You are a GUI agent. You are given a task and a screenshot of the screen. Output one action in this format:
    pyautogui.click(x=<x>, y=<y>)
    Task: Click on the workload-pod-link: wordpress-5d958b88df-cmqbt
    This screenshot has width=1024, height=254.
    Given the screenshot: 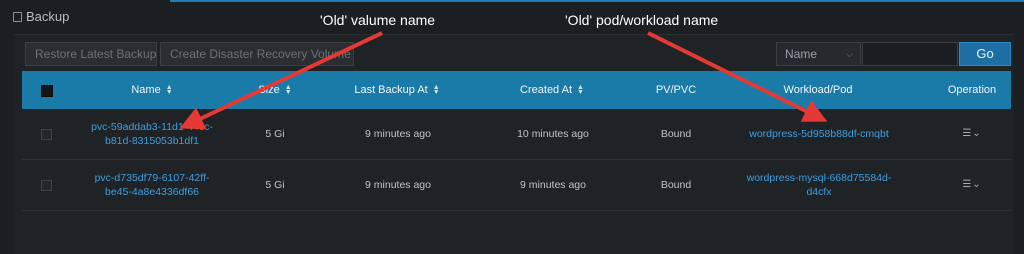 What is the action you would take?
    pyautogui.click(x=819, y=134)
    